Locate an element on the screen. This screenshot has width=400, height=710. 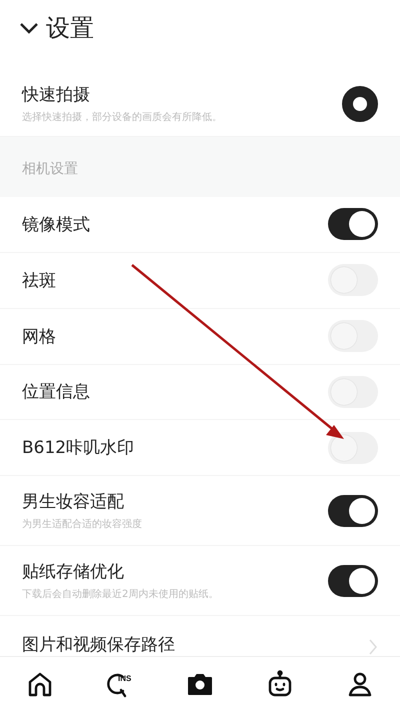
page-title: 设置 is located at coordinates (70, 28).